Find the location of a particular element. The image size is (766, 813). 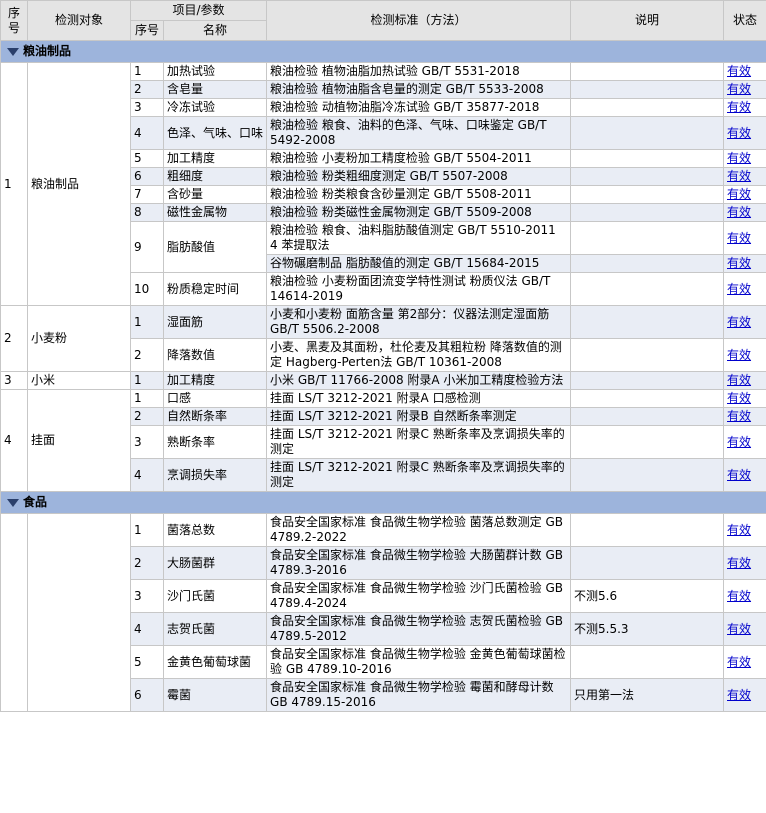

item-standard: 粮油检验 粉类磁性金属物测定 GB/T 5509-2008 is located at coordinates (419, 212).